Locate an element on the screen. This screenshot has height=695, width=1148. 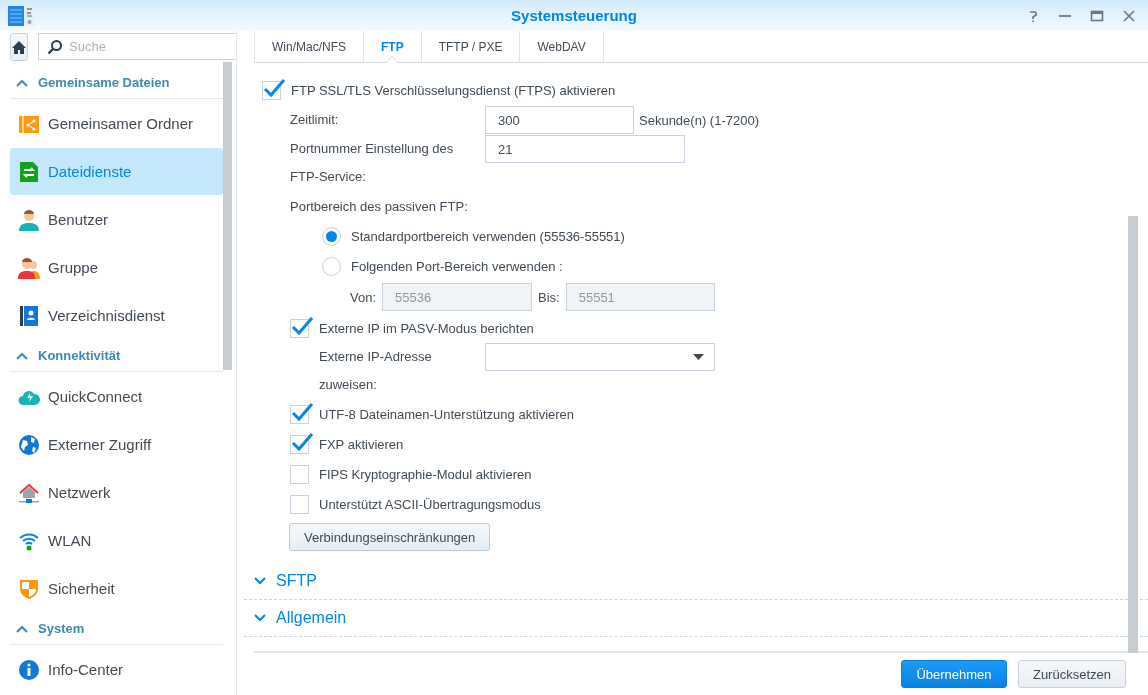
sidebar-item: Gruppe is located at coordinates (116, 267).